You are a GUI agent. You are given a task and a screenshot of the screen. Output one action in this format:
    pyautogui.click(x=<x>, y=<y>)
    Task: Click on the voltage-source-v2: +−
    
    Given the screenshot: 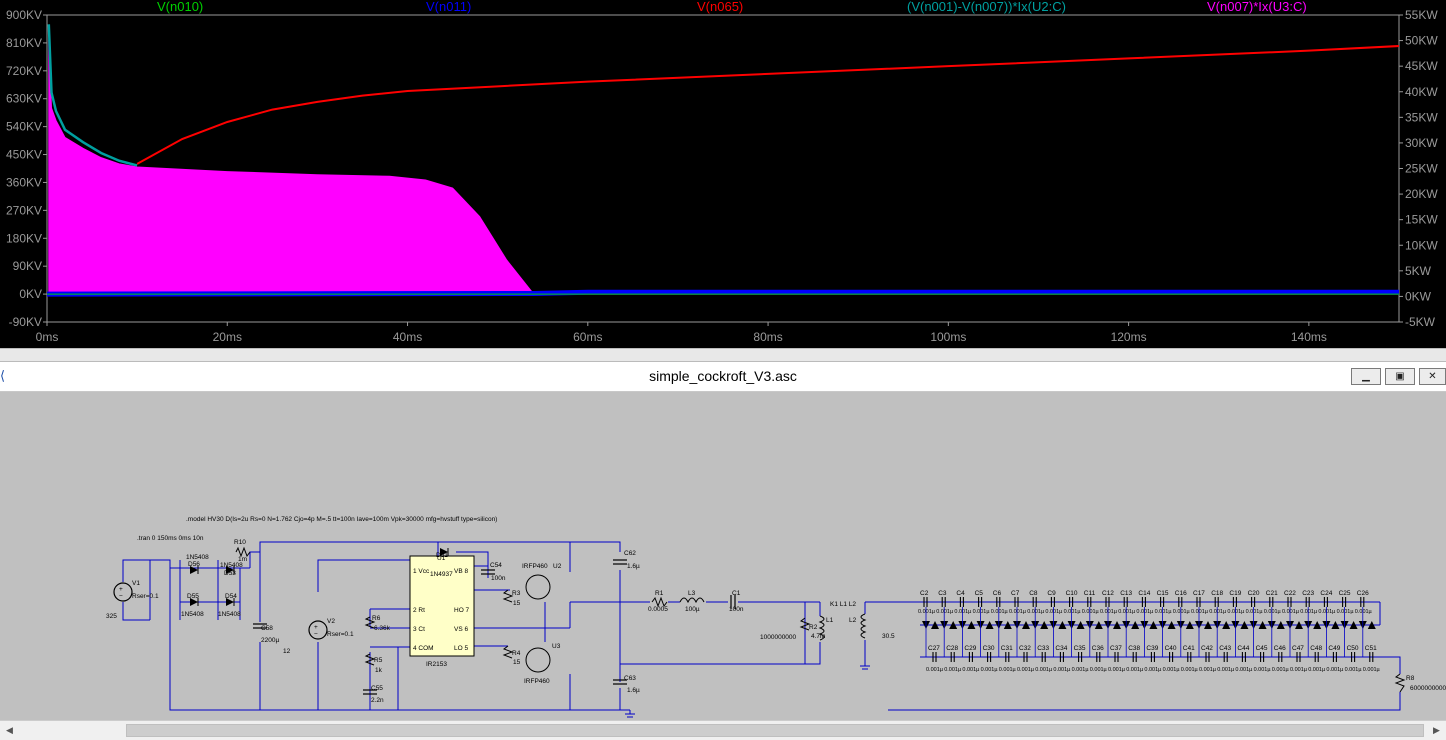 What is the action you would take?
    pyautogui.click(x=318, y=630)
    